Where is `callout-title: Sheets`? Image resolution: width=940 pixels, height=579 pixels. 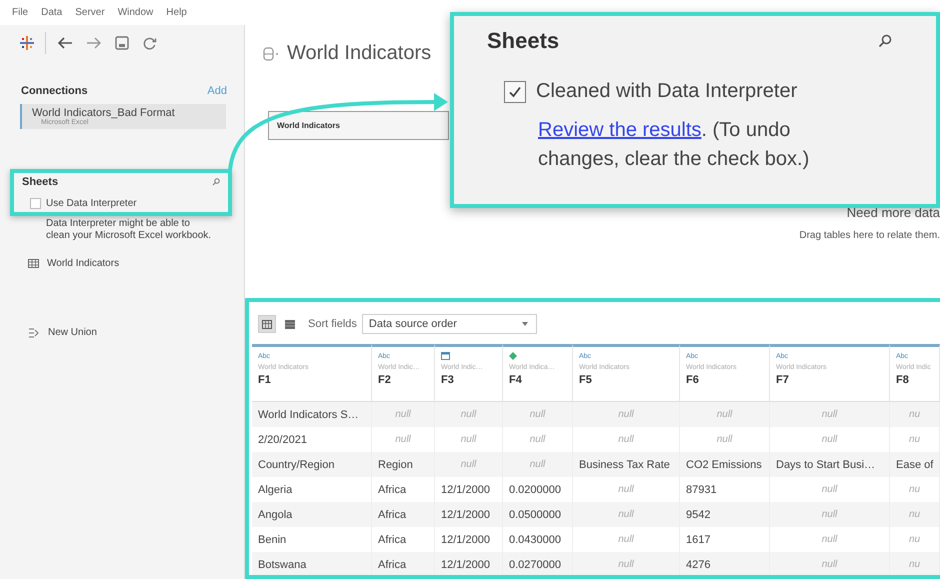
callout-title: Sheets is located at coordinates (523, 41).